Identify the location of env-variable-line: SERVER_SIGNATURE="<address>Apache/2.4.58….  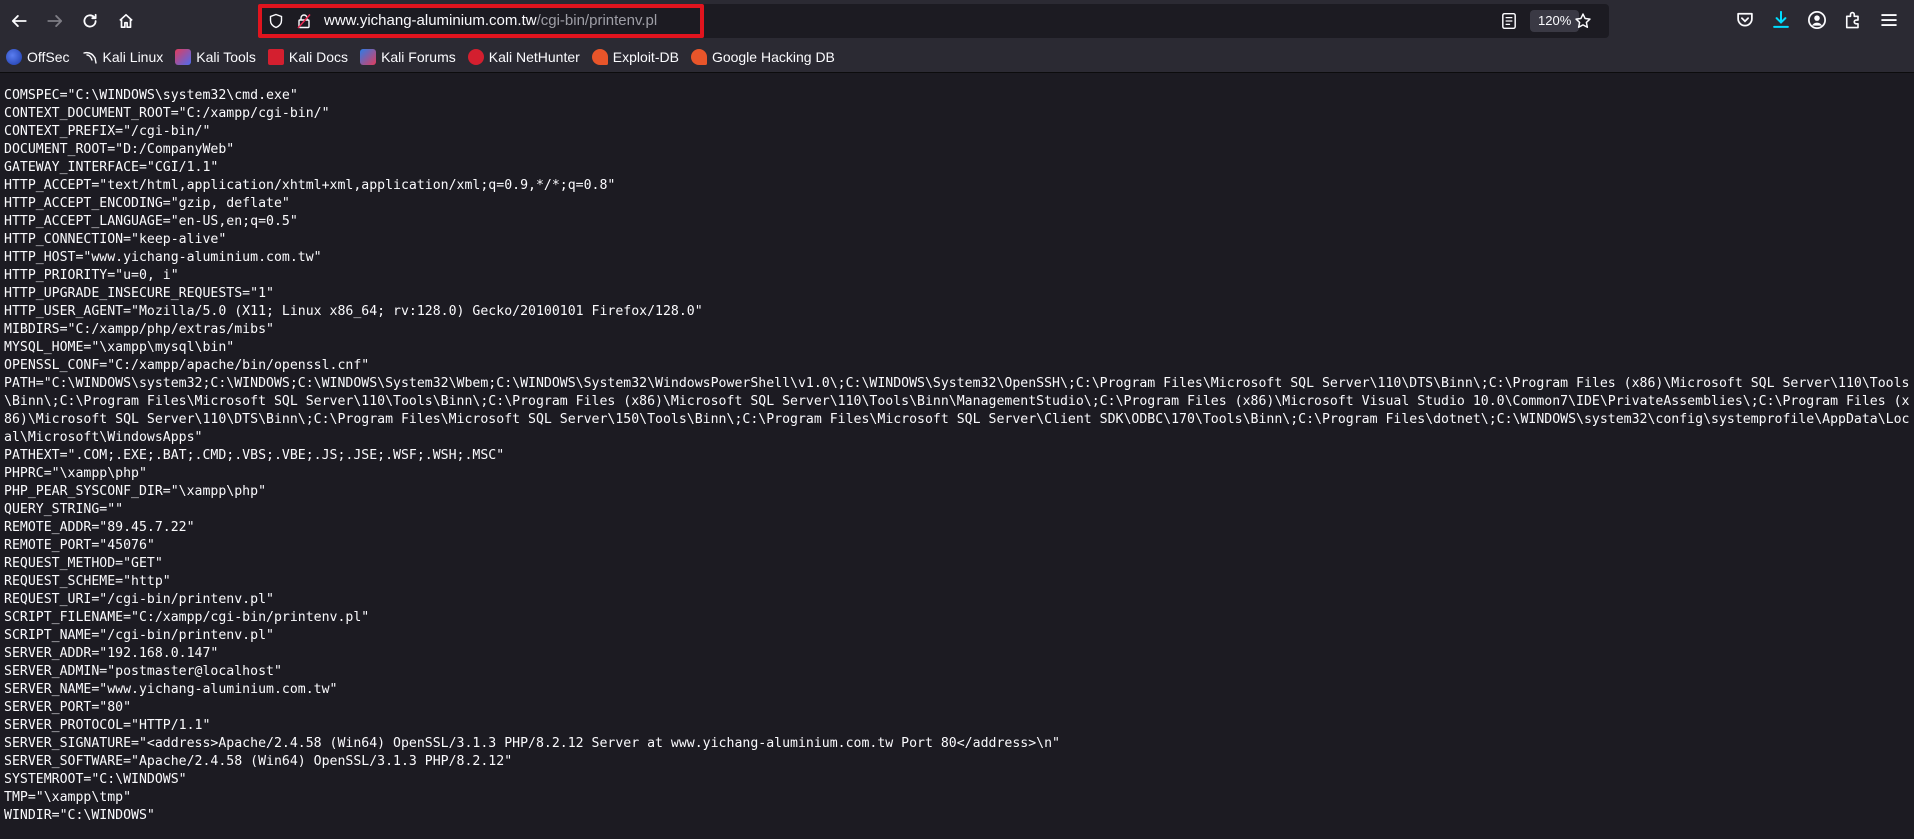
(532, 743).